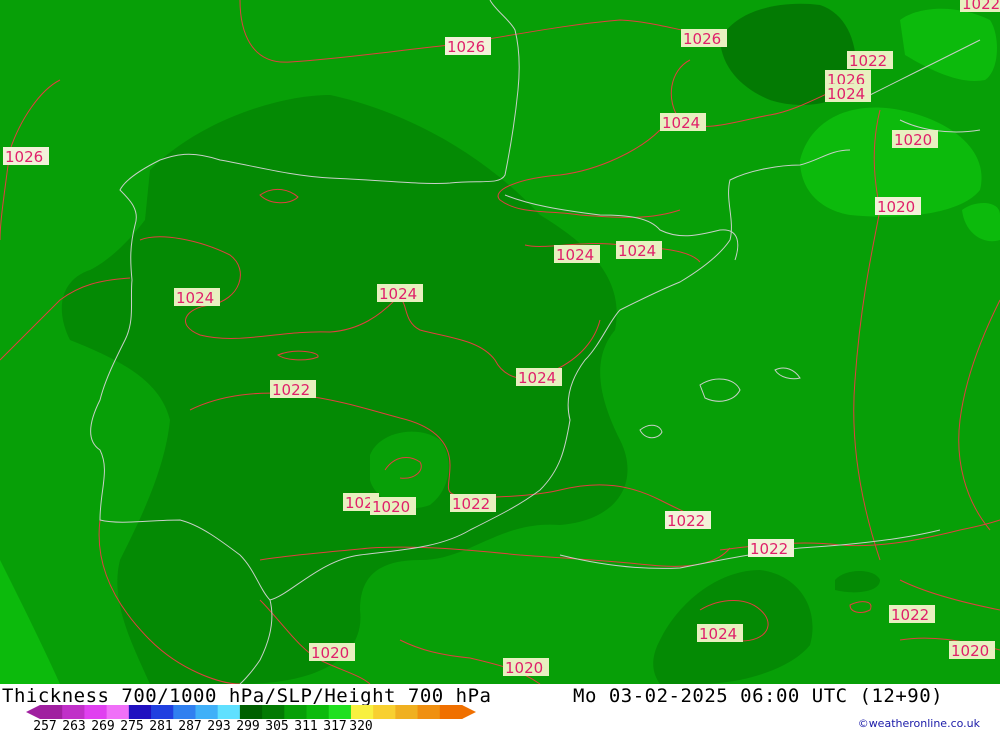  What do you see at coordinates (335, 726) in the screenshot?
I see `legend-tick-label: 317` at bounding box center [335, 726].